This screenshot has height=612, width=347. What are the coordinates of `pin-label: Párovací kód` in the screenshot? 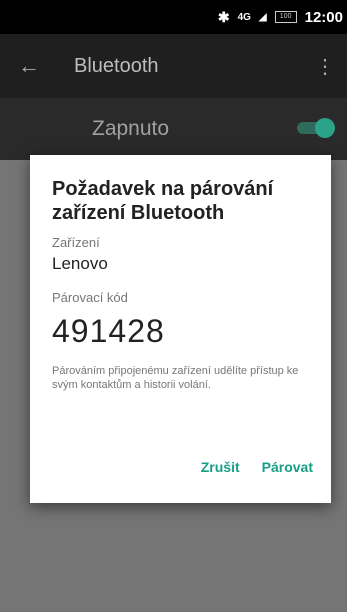 It's located at (90, 297).